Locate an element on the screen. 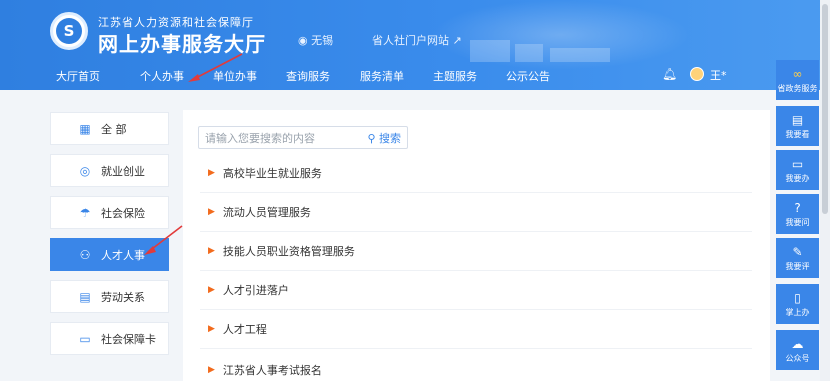 Image resolution: width=830 pixels, height=381 pixels. service-name: 人才引进落户 is located at coordinates (255, 290).